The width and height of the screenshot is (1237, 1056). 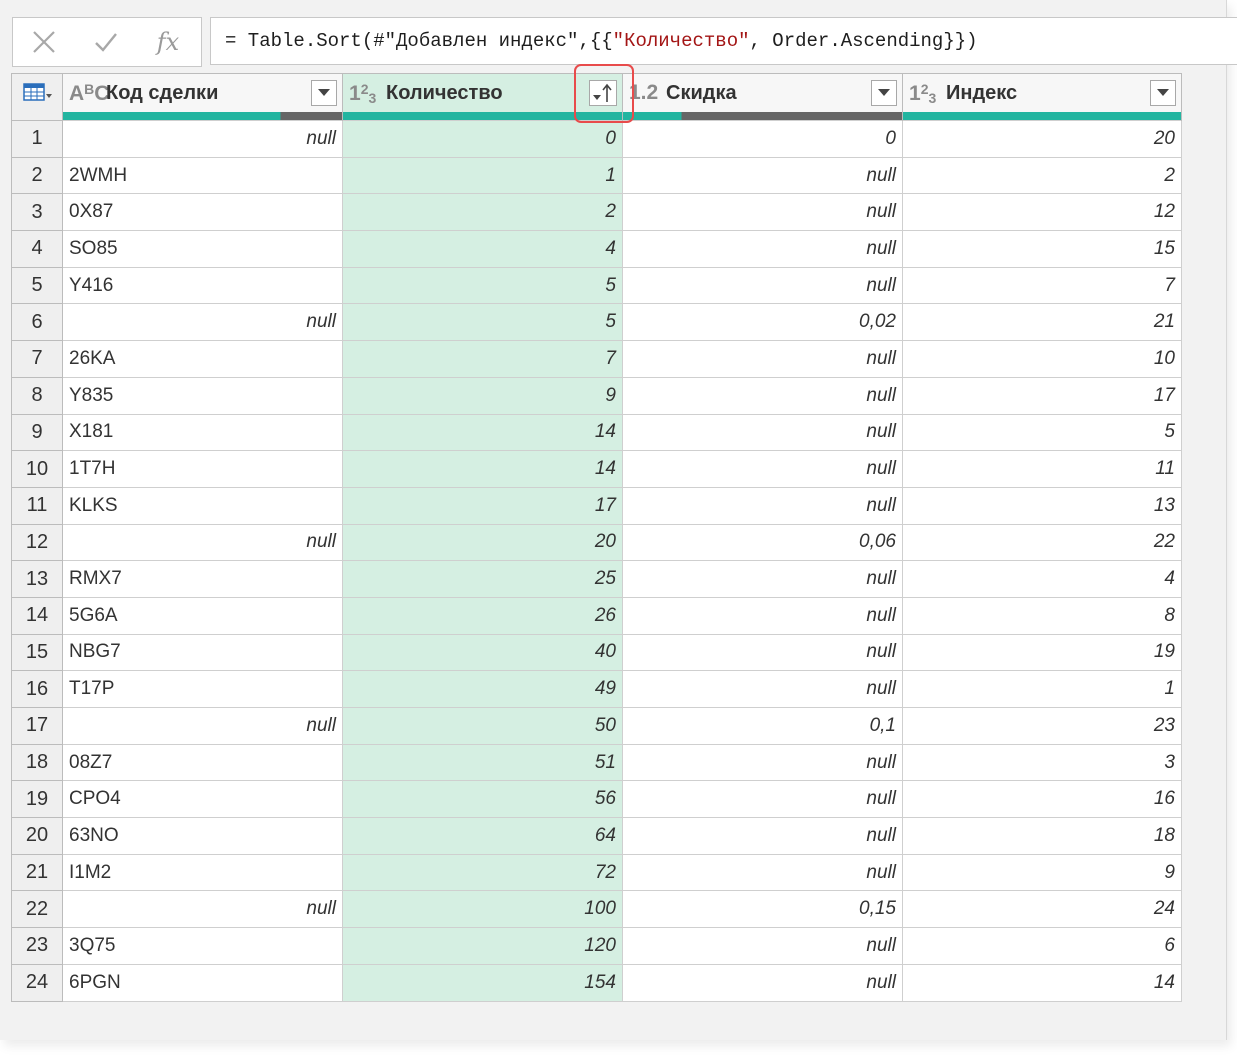 I want to click on row-number: 9, so click(x=37, y=432).